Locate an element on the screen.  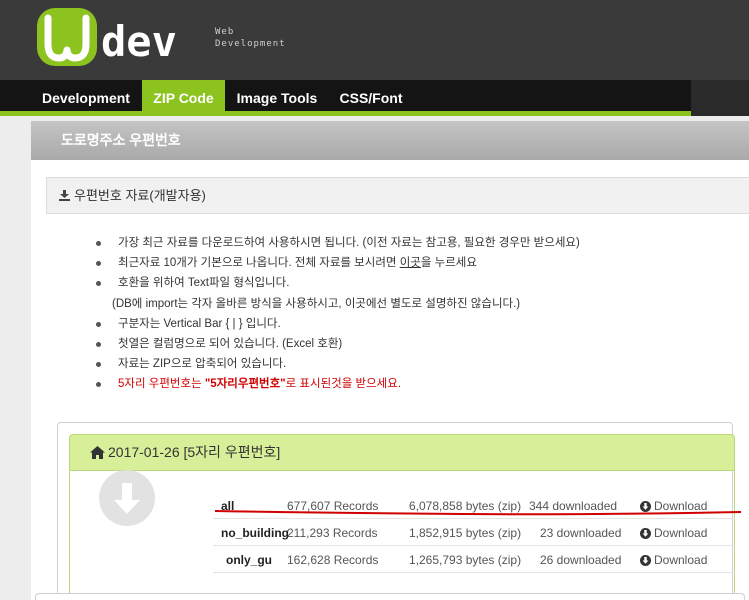
download-icon is located at coordinates (64, 196).